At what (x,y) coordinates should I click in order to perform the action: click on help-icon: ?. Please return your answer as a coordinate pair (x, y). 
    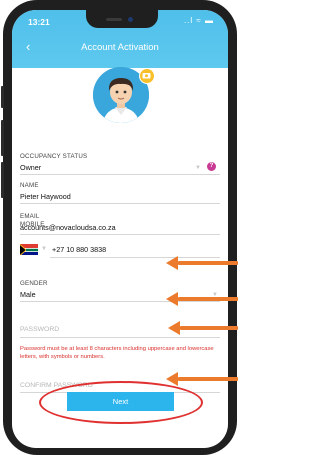
    Looking at the image, I should click on (211, 166).